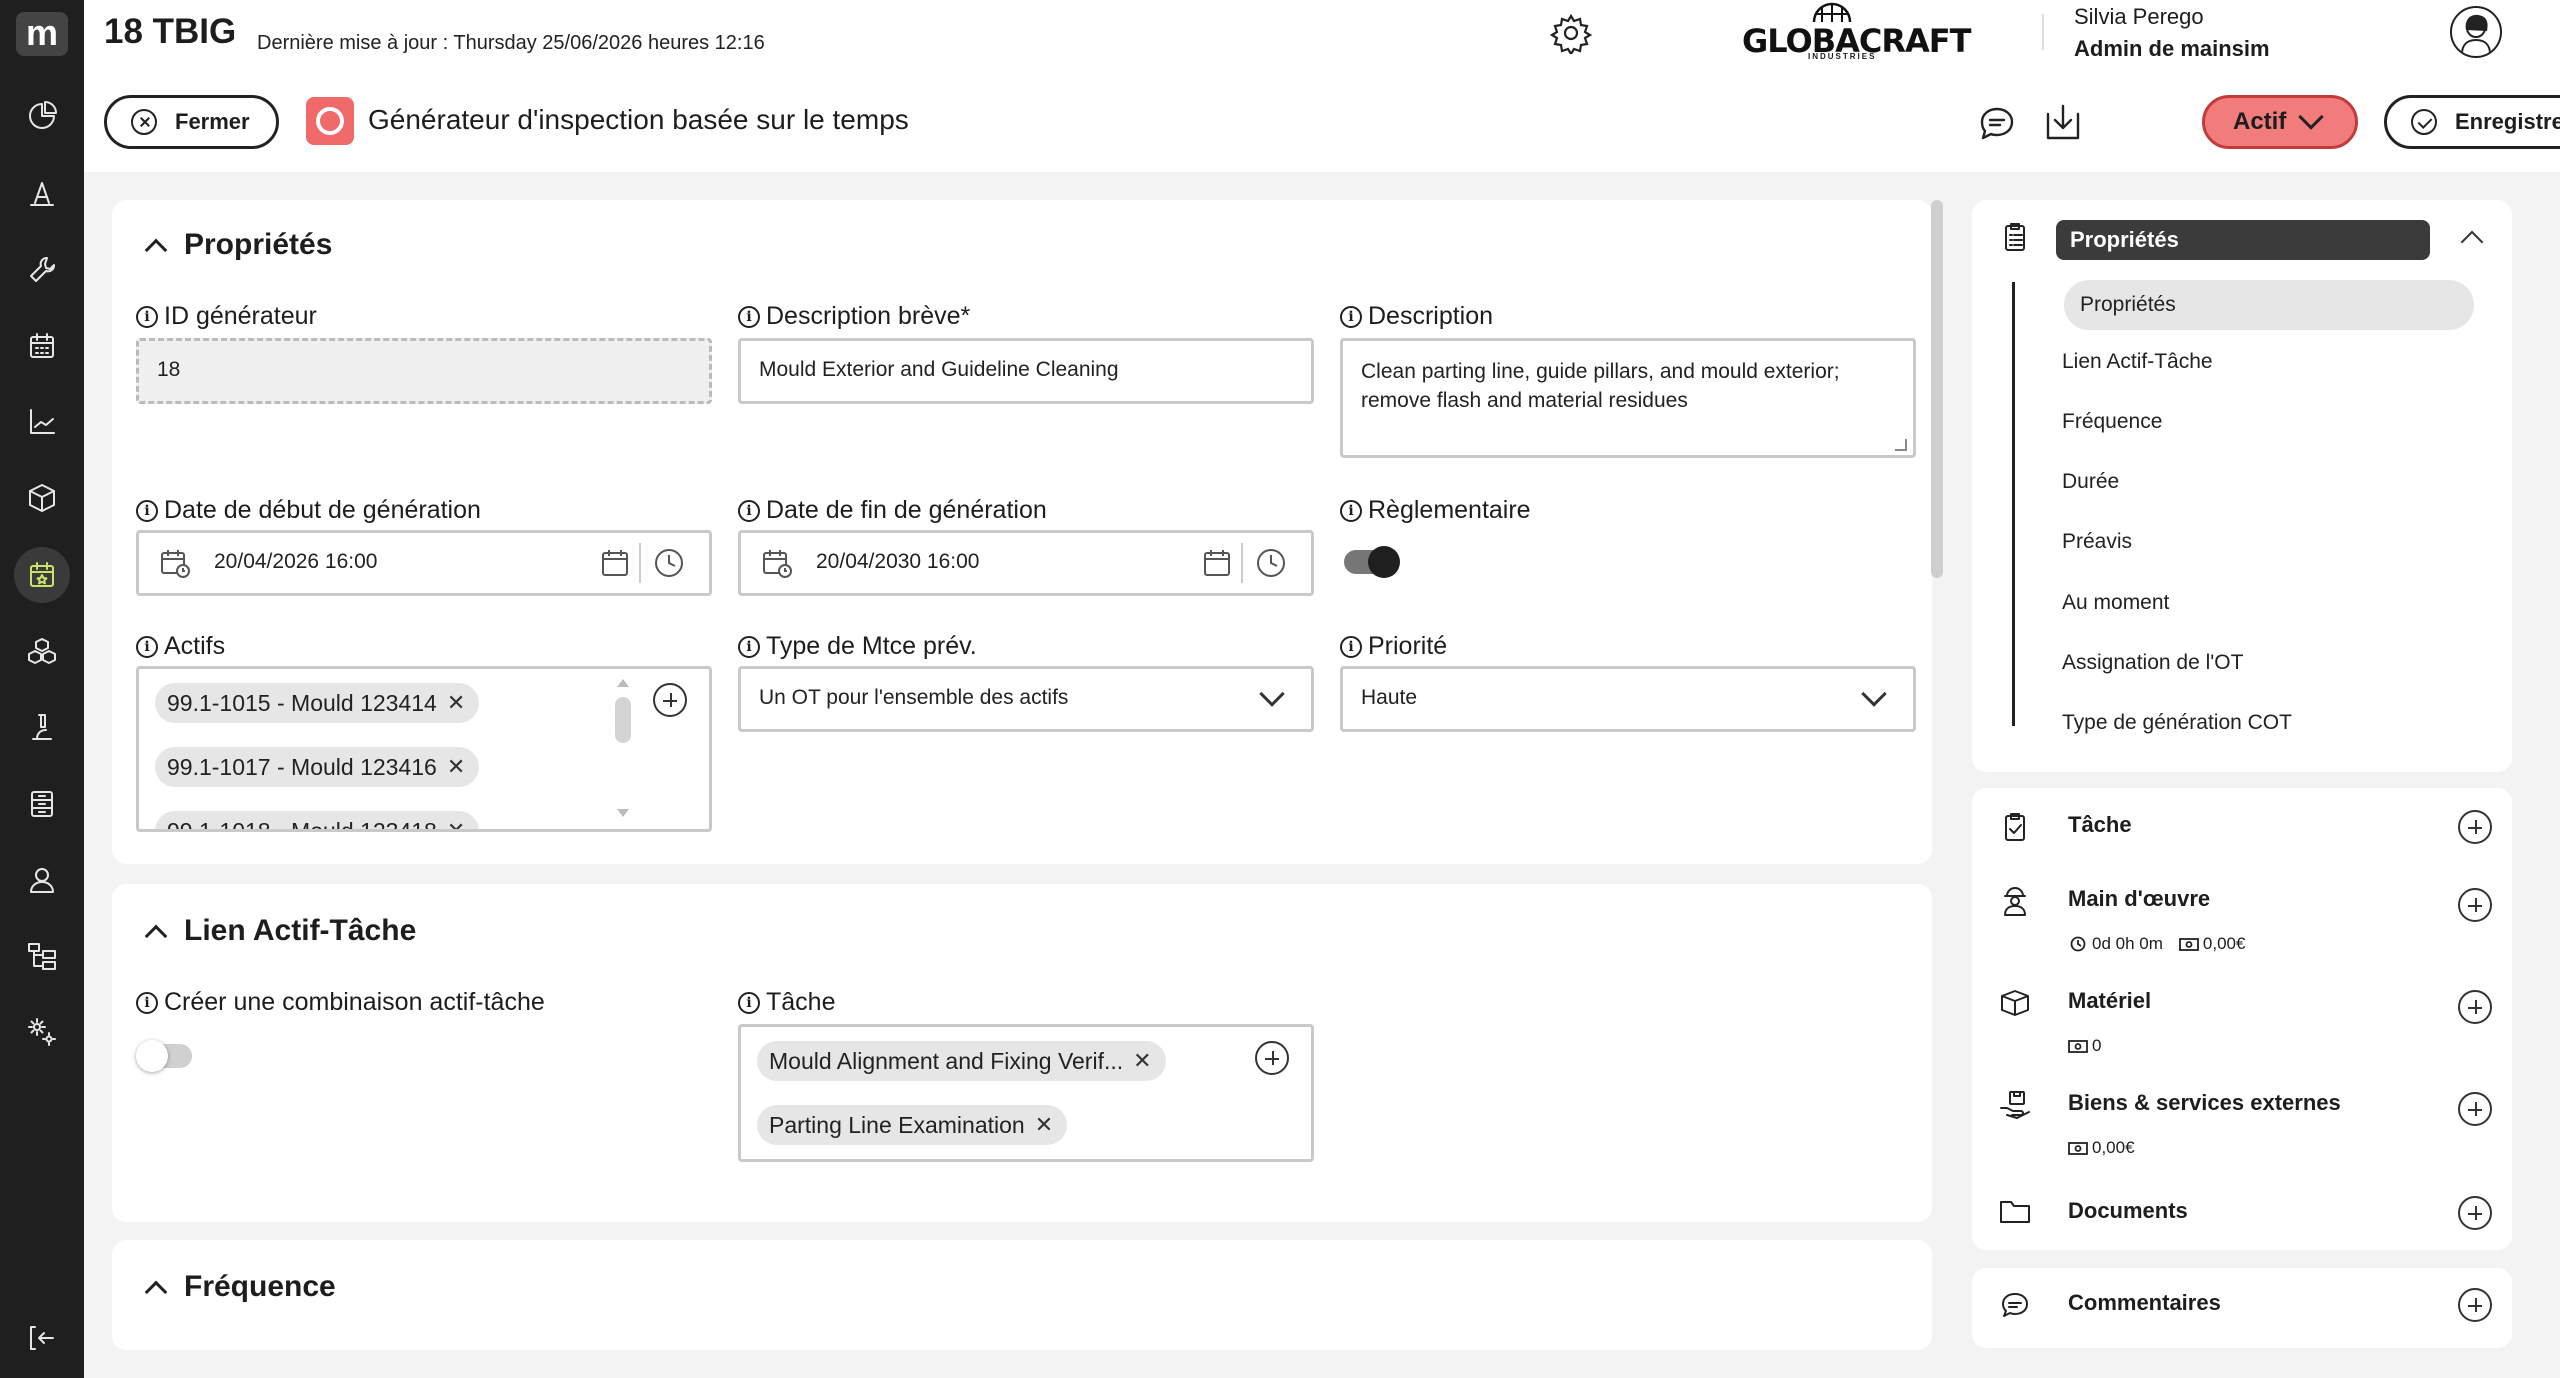 Image resolution: width=2560 pixels, height=1378 pixels. Describe the element at coordinates (2139, 898) in the screenshot. I see `labor-title: Main d'œuvre` at that location.